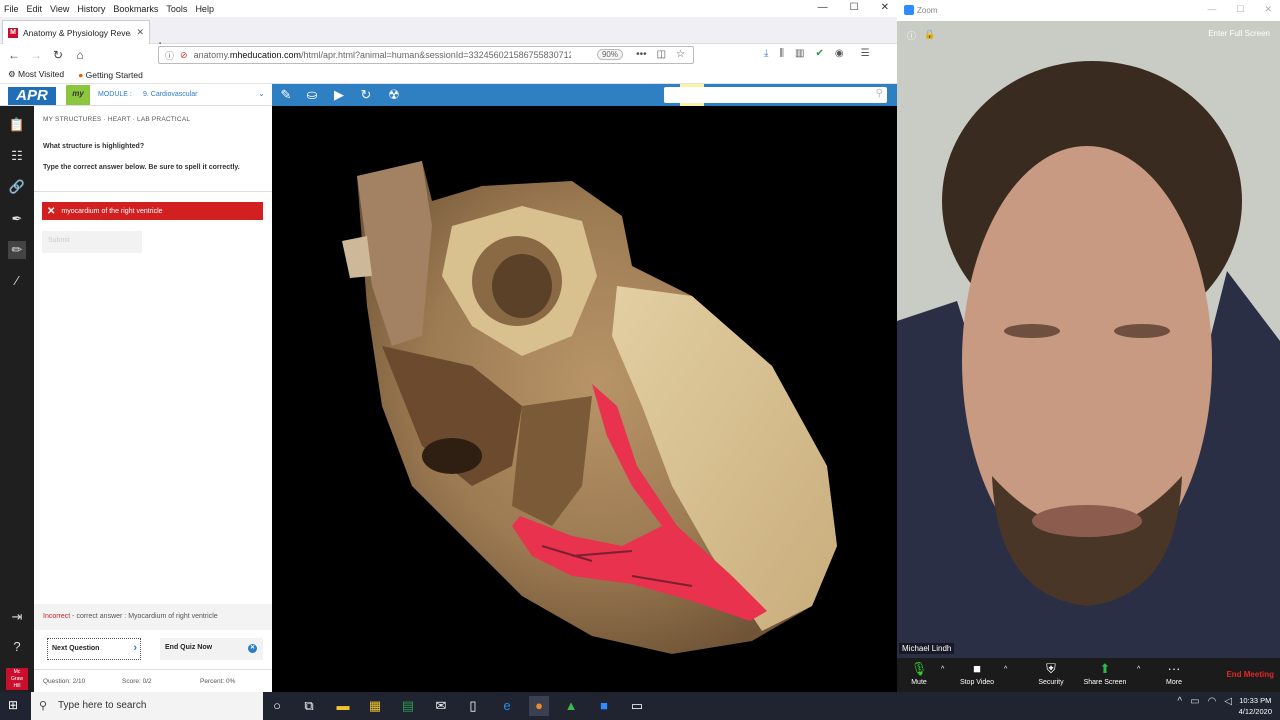  I want to click on menu-history: History, so click(91, 9).